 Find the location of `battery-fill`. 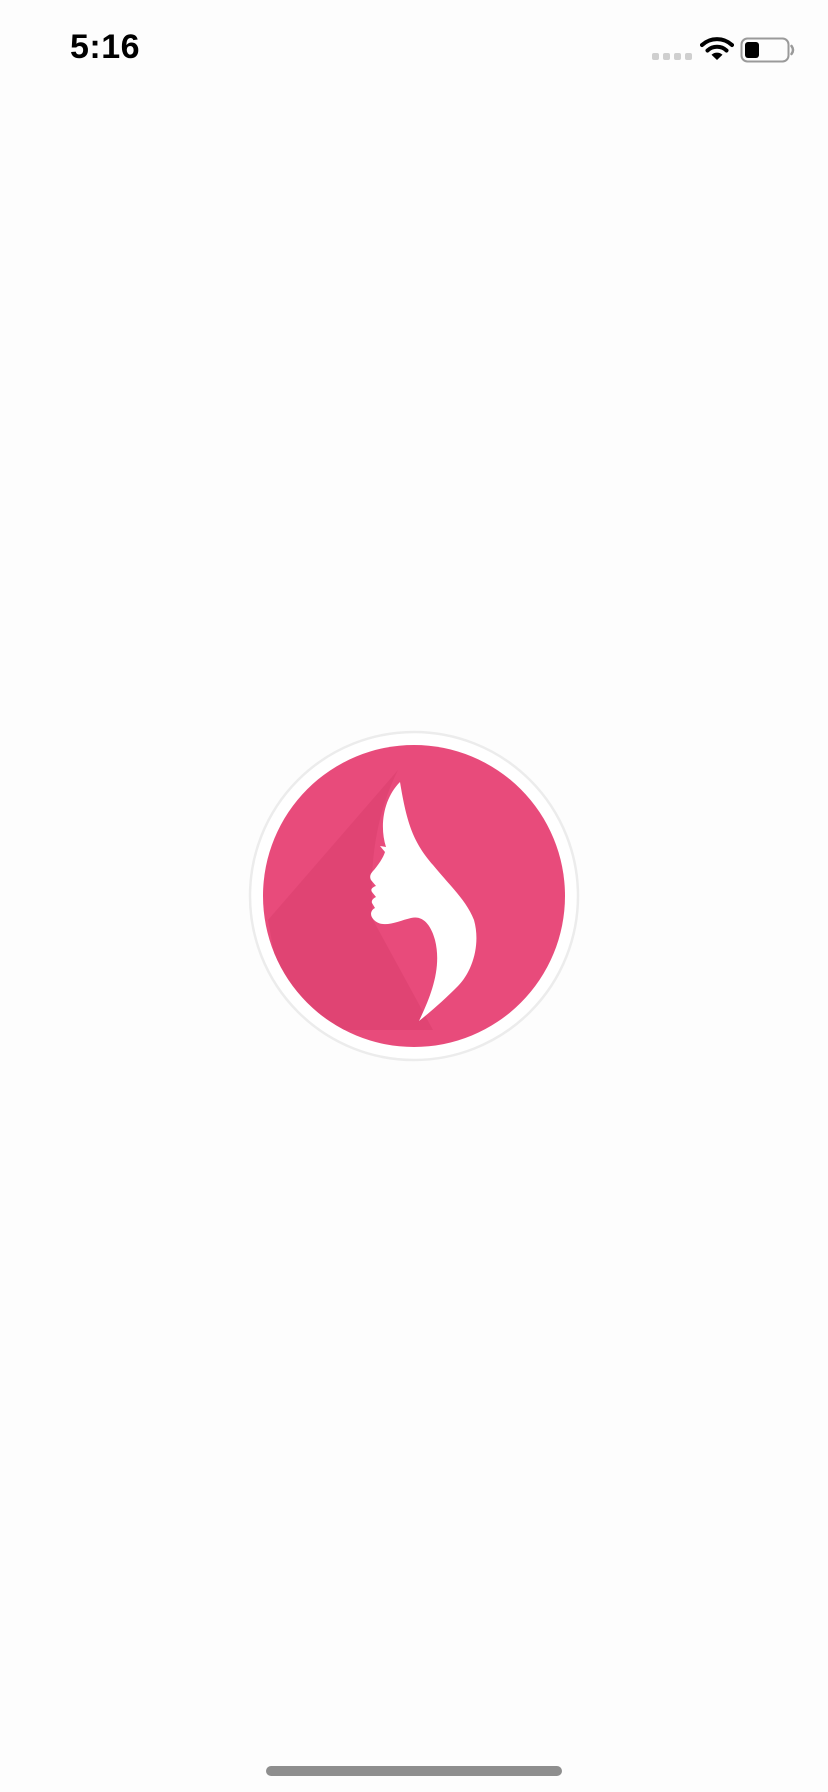

battery-fill is located at coordinates (752, 50).